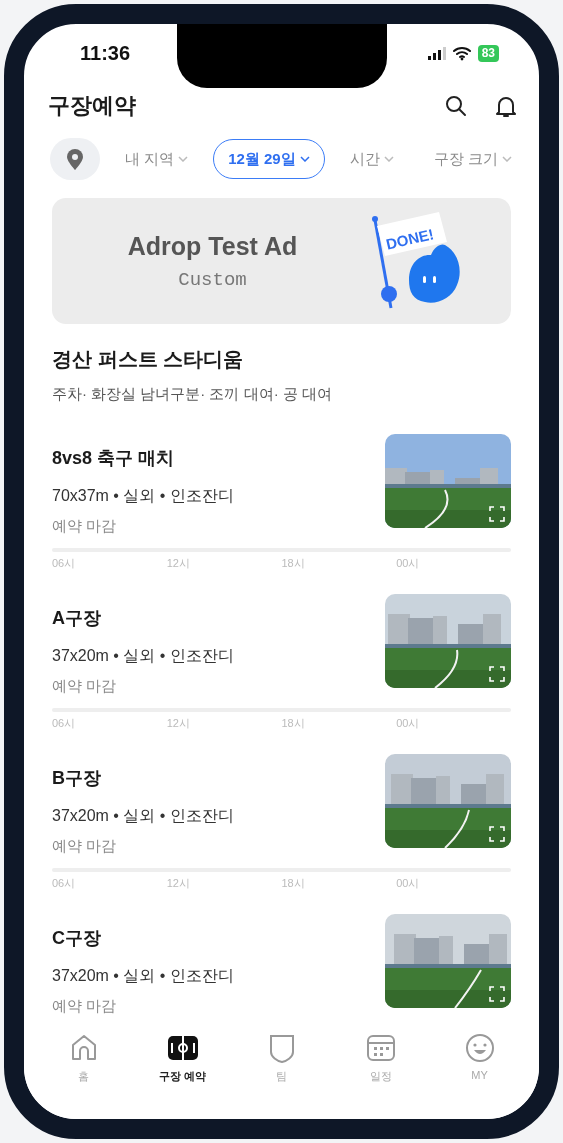 The width and height of the screenshot is (563, 1143). I want to click on ad-subtitle: Custom, so click(212, 279).